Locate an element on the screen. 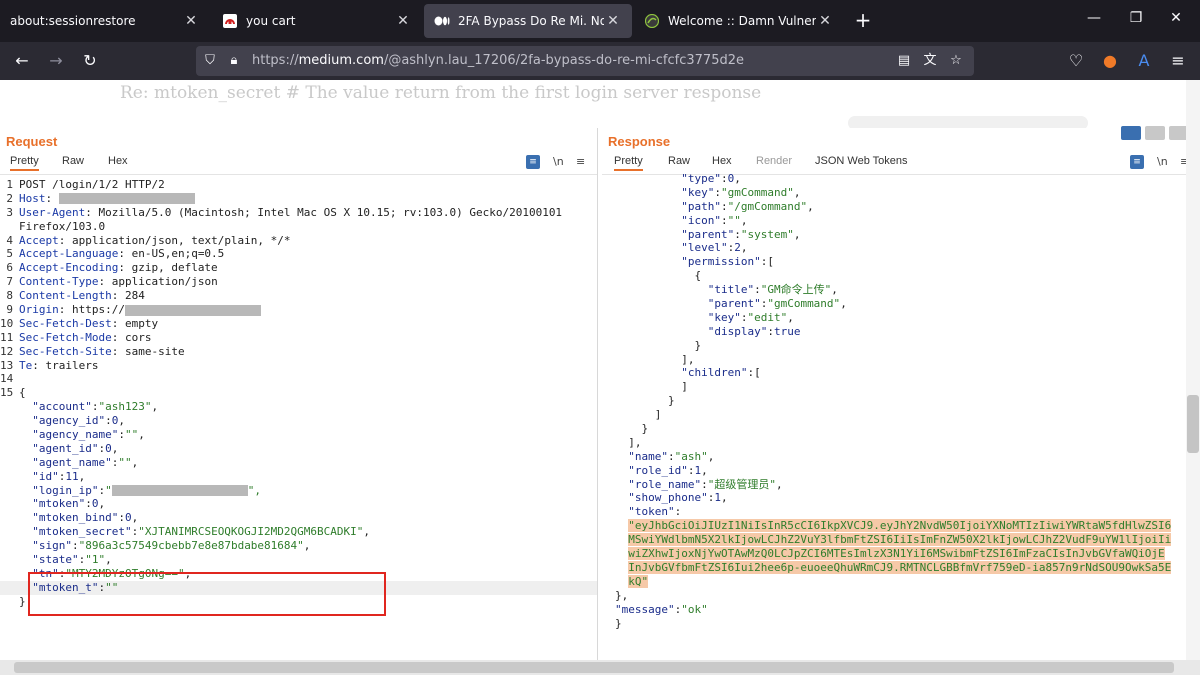  pocket-icon: ♡ is located at coordinates (1076, 61).